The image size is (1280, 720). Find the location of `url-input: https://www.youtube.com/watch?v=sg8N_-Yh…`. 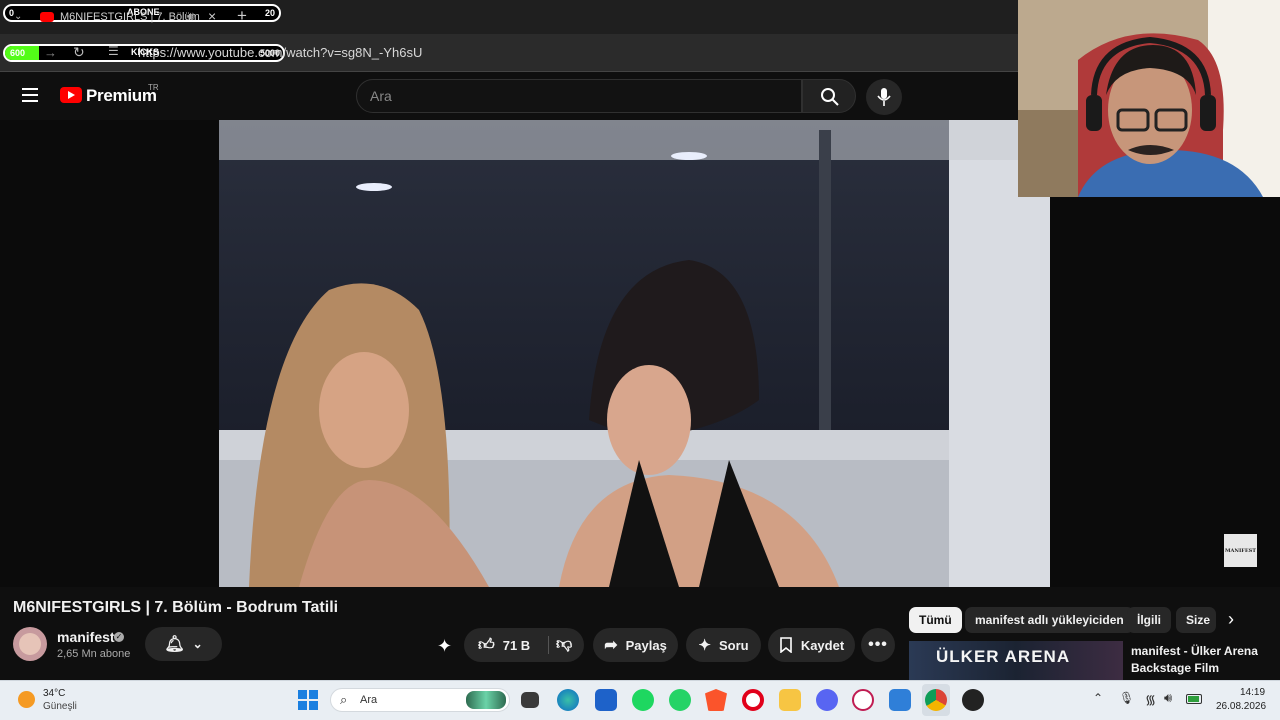

url-input: https://www.youtube.com/watch?v=sg8N_-Yh… is located at coordinates (280, 52).